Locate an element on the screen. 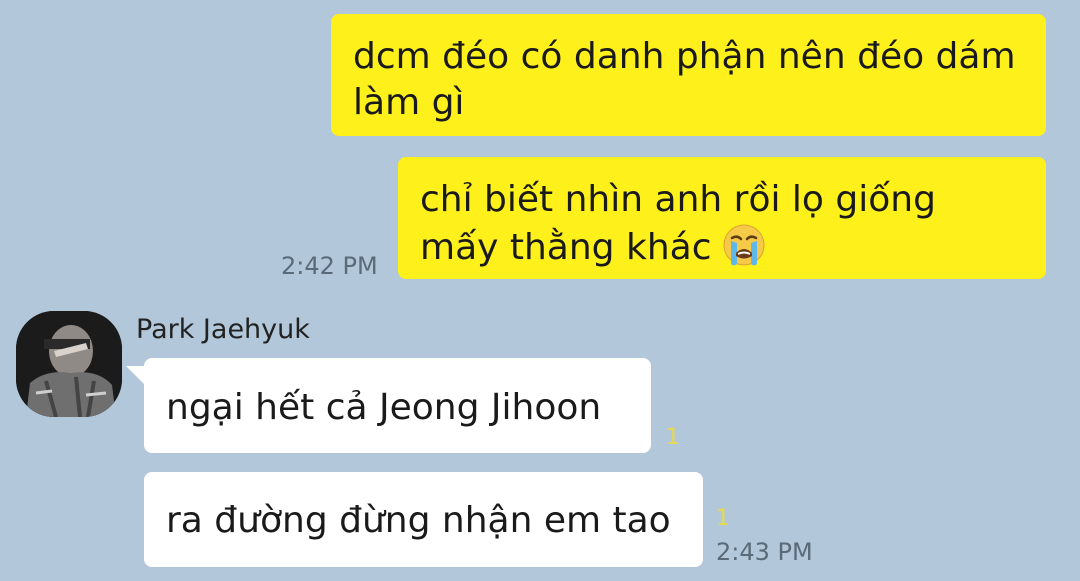 Image resolution: width=1080 pixels, height=581 pixels. avatar-photo-icon is located at coordinates (69, 364).